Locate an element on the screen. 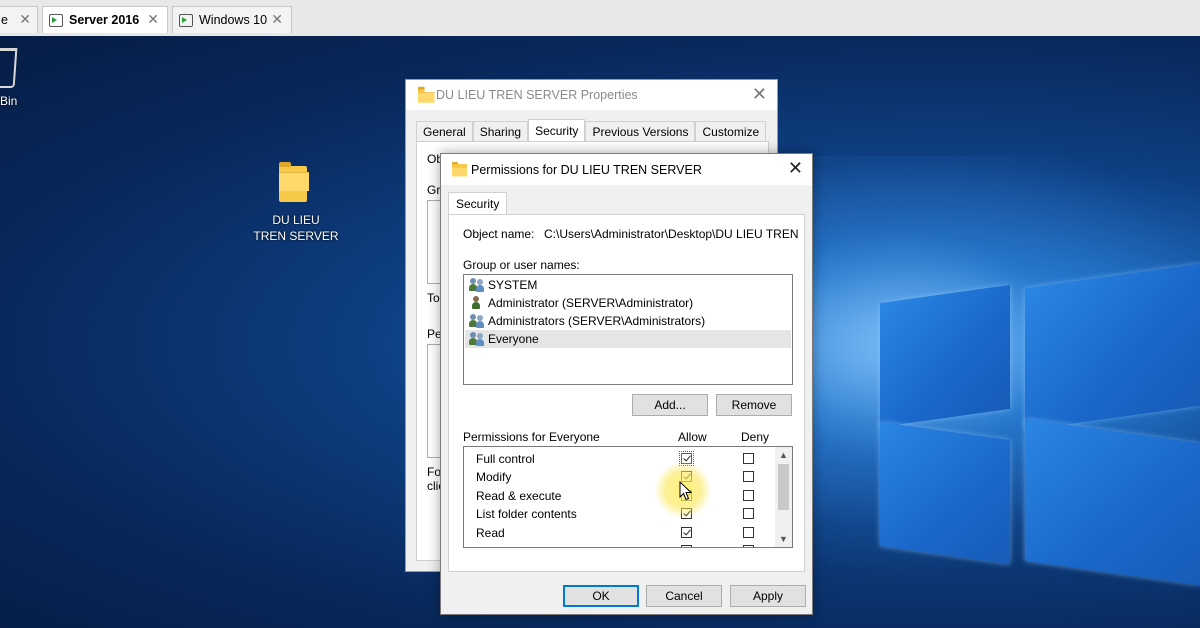 This screenshot has height=628, width=1200. advanced-label-fragment: Fo is located at coordinates (434, 472).